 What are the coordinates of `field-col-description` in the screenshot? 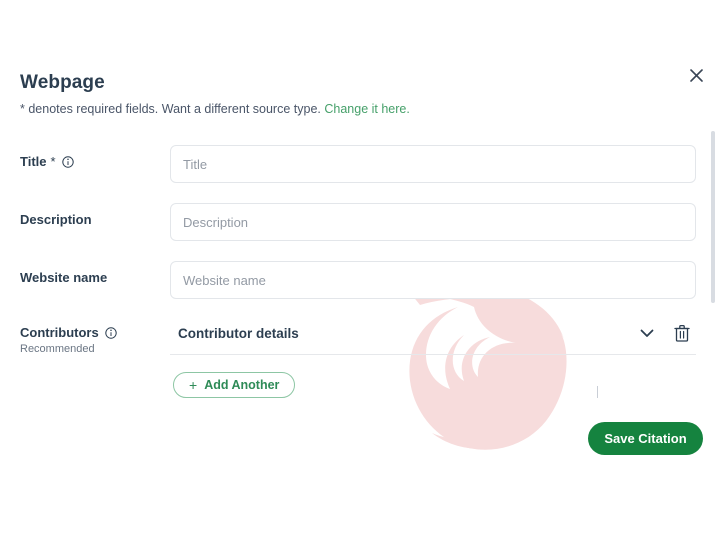 It's located at (445, 222).